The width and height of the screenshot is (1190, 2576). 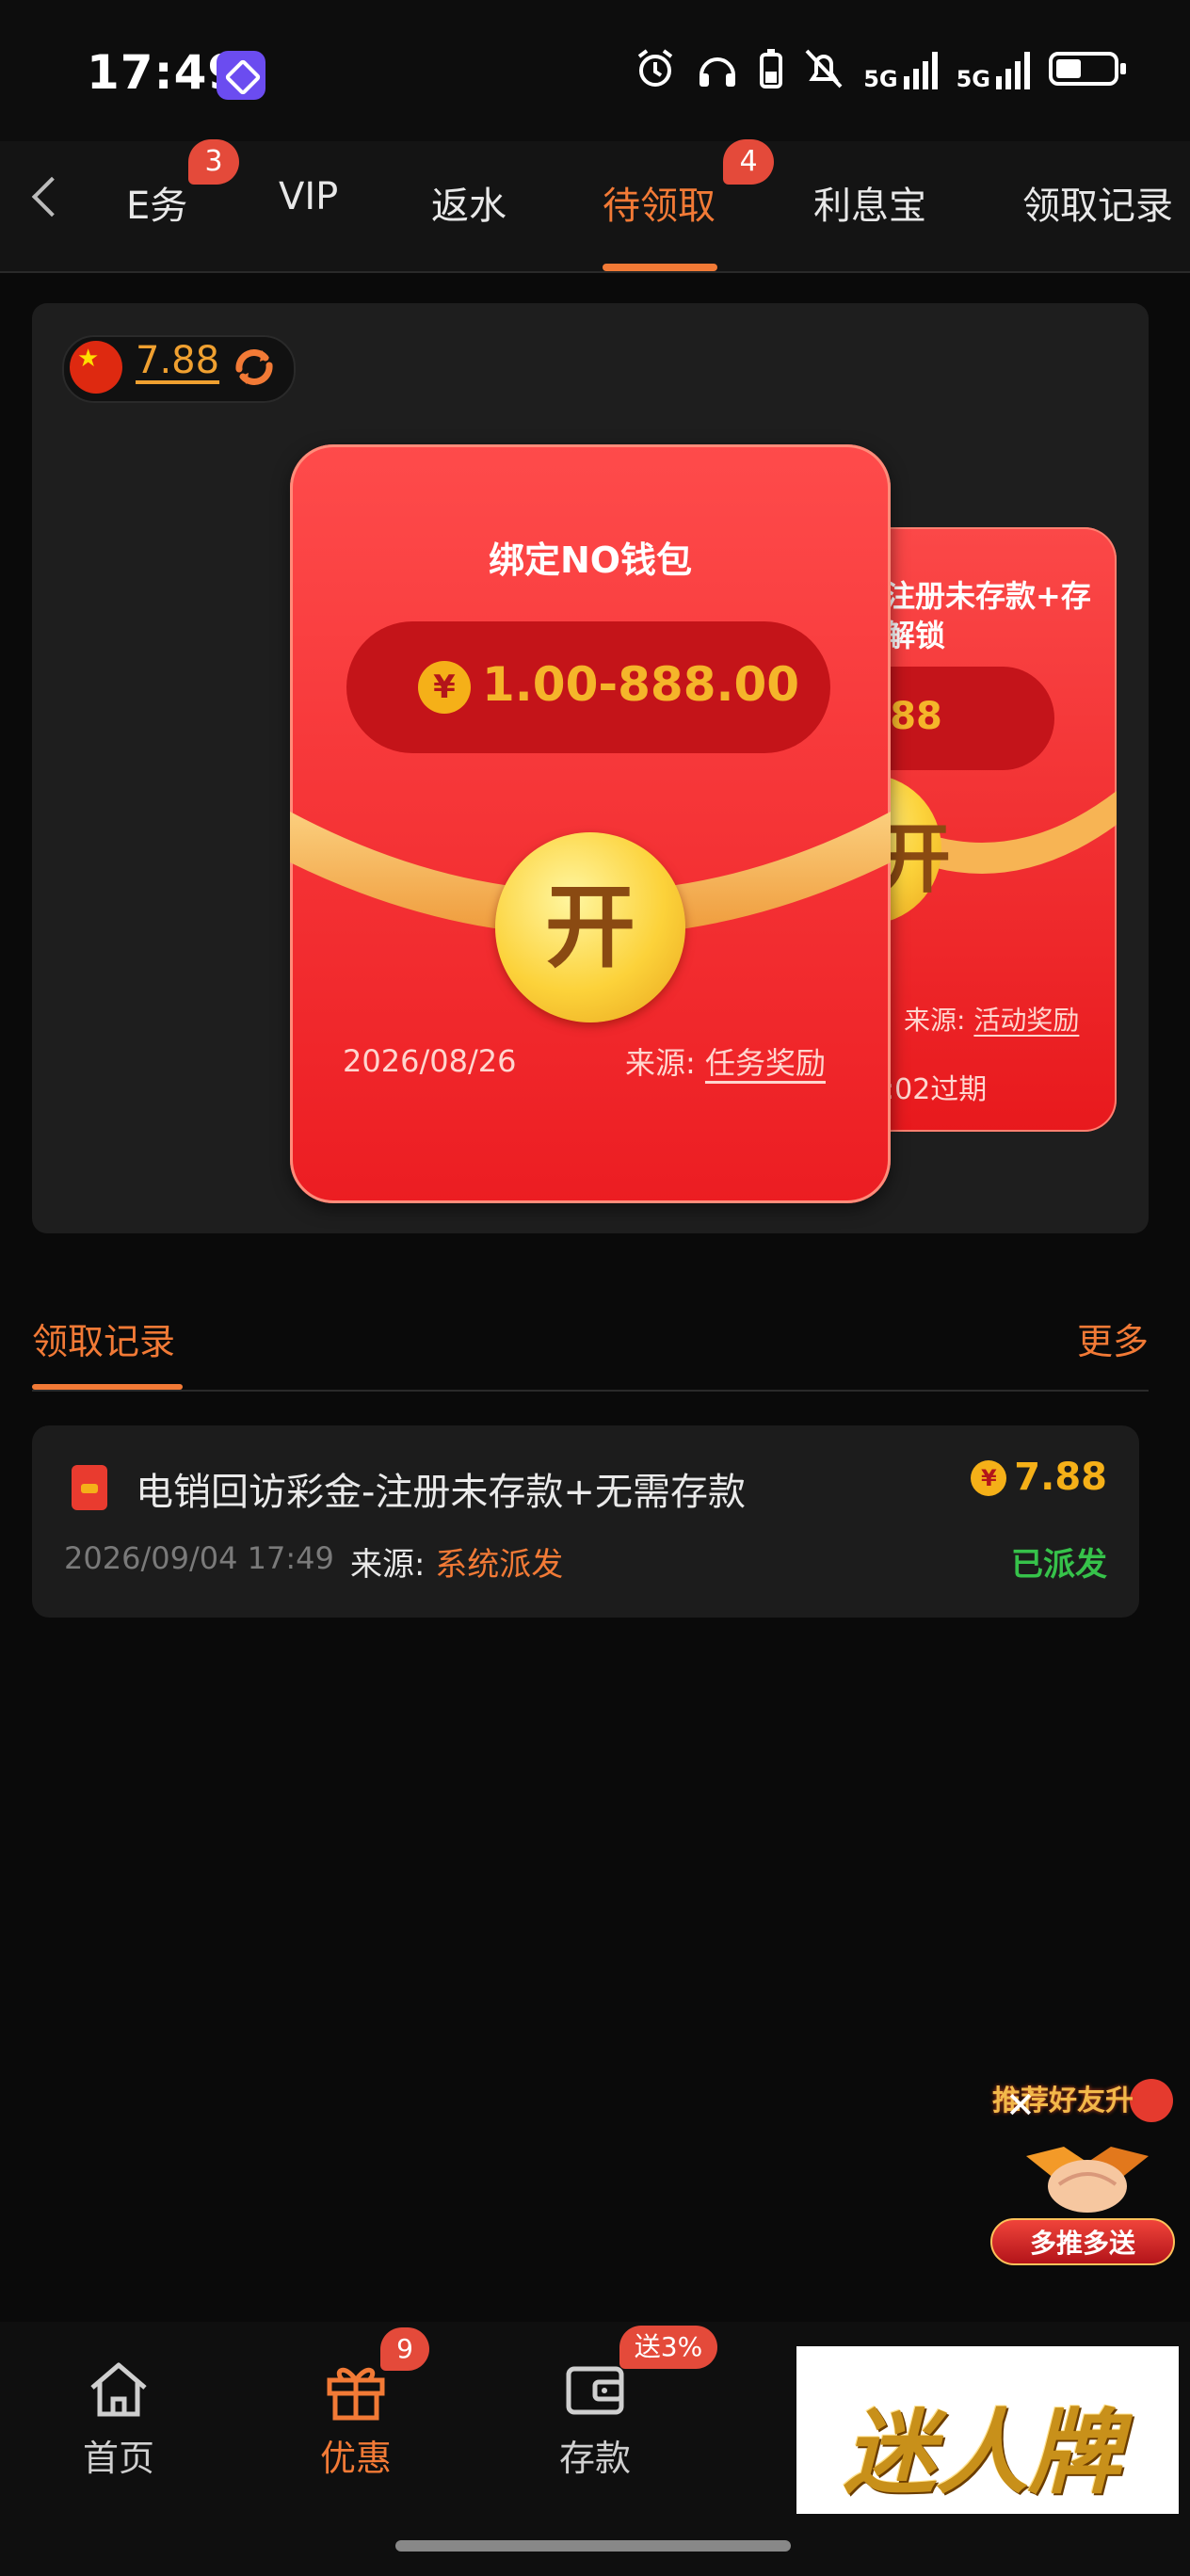 I want to click on referral-promo-widget: 推荐好友升 ✕ 多推多送, so click(x=1087, y=2174).